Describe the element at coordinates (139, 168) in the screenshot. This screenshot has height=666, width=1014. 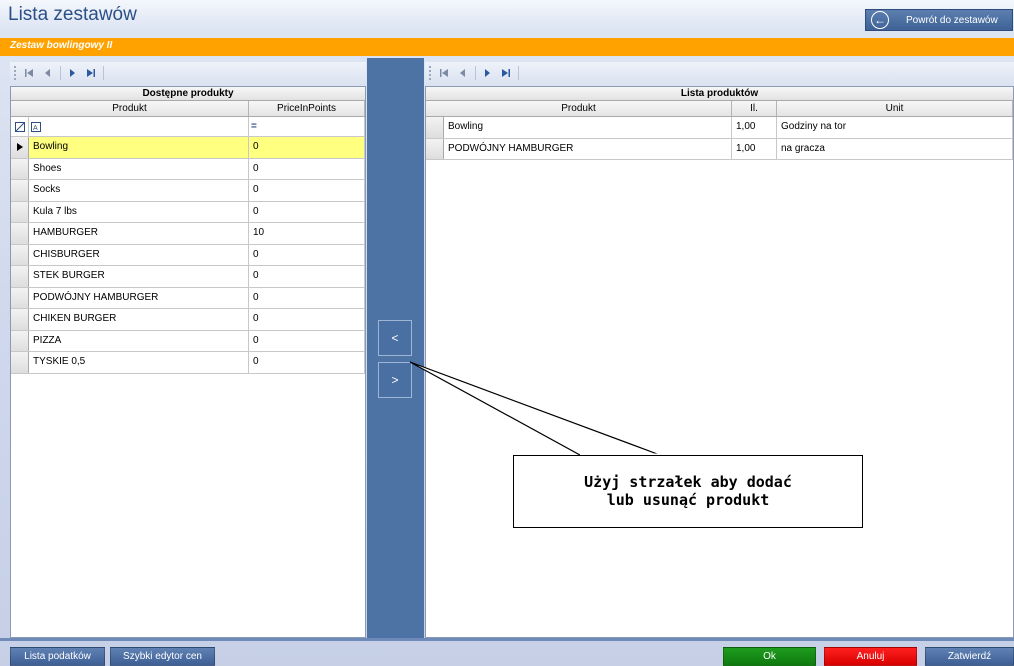
I see `cell-product: Shoes` at that location.